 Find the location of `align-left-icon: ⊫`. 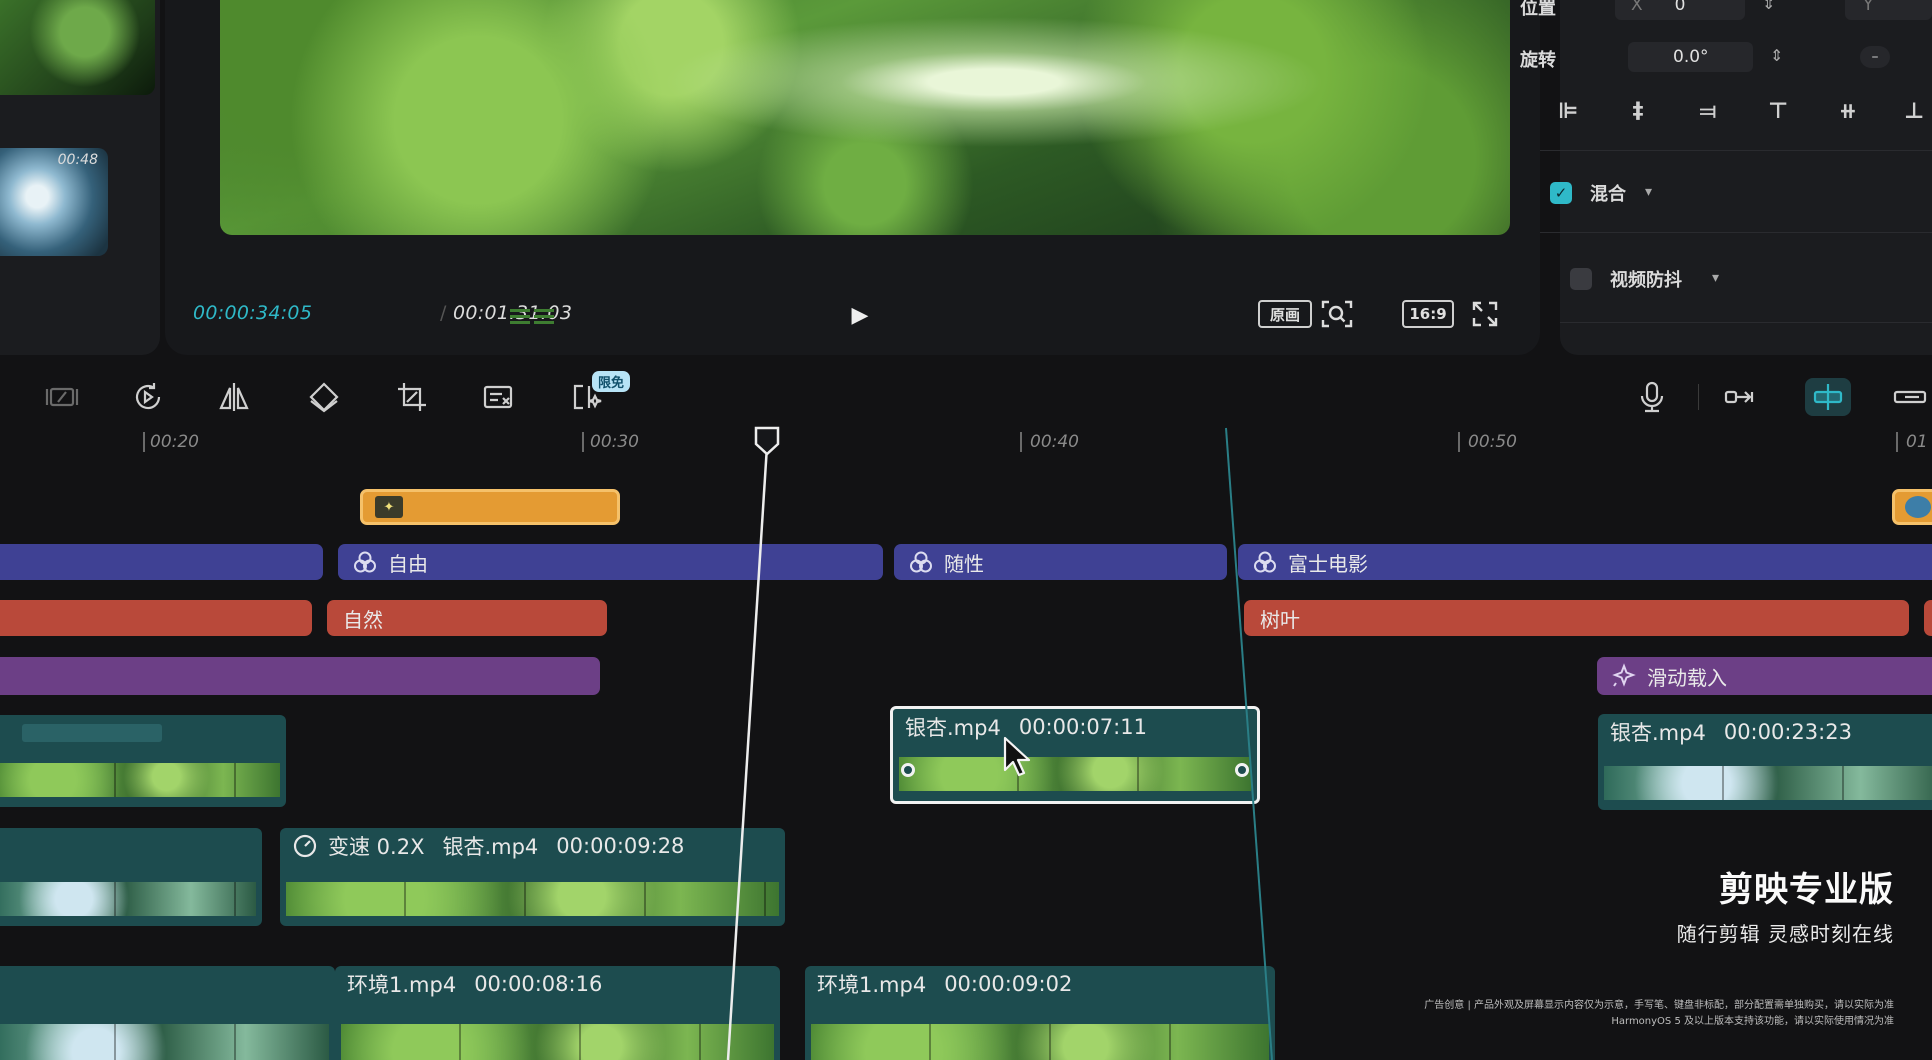

align-left-icon: ⊫ is located at coordinates (1568, 111).